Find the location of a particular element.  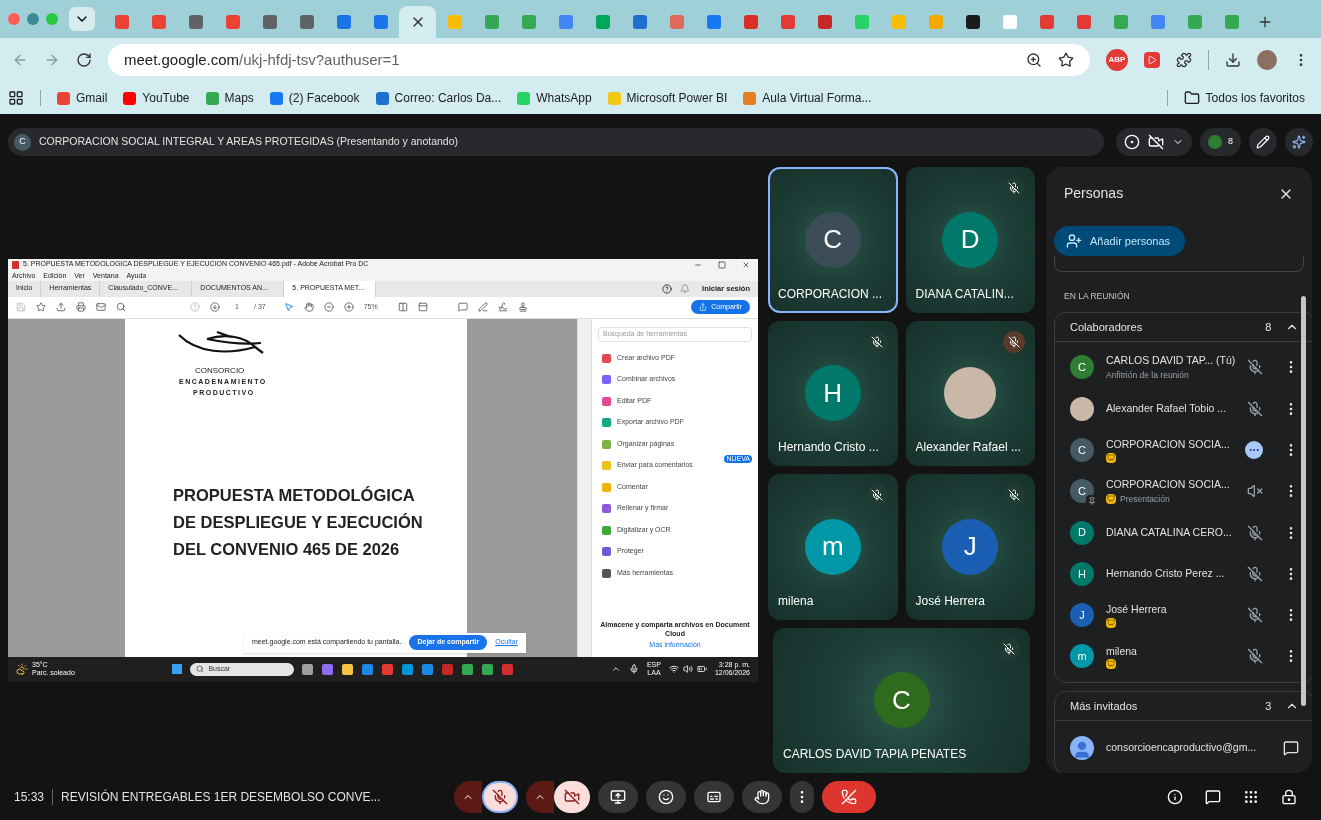

bookmark-link: Maps is located at coordinates (229, 98).